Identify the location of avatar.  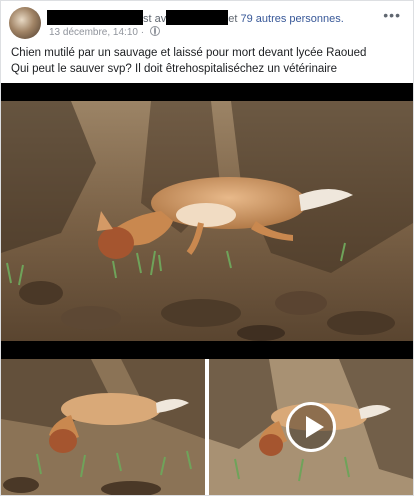
(25, 23).